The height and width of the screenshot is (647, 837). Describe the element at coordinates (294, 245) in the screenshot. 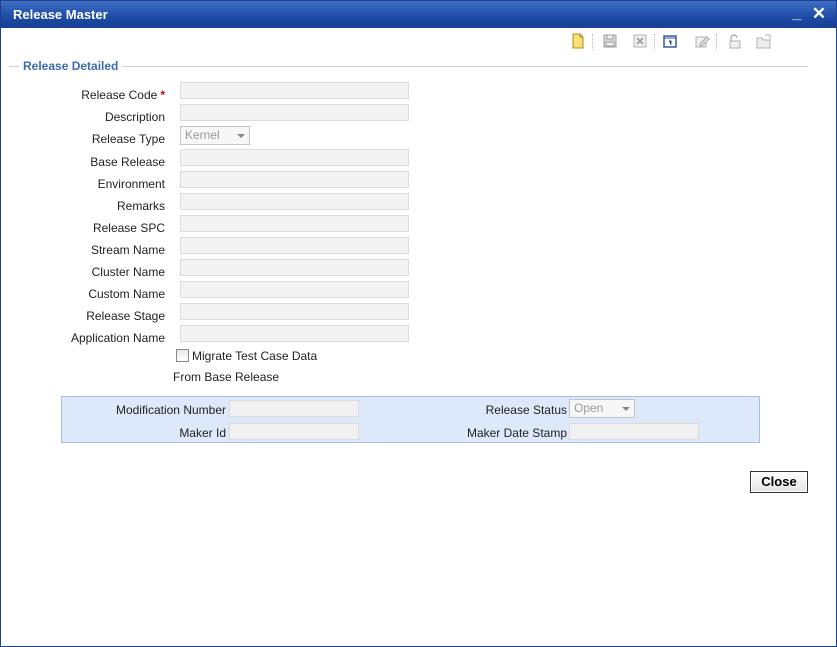

I see `stream-name-input` at that location.